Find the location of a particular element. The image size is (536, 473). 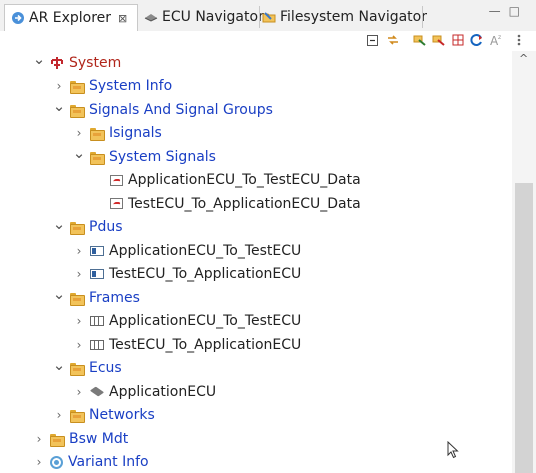

window-controls: —□ is located at coordinates (508, 11).